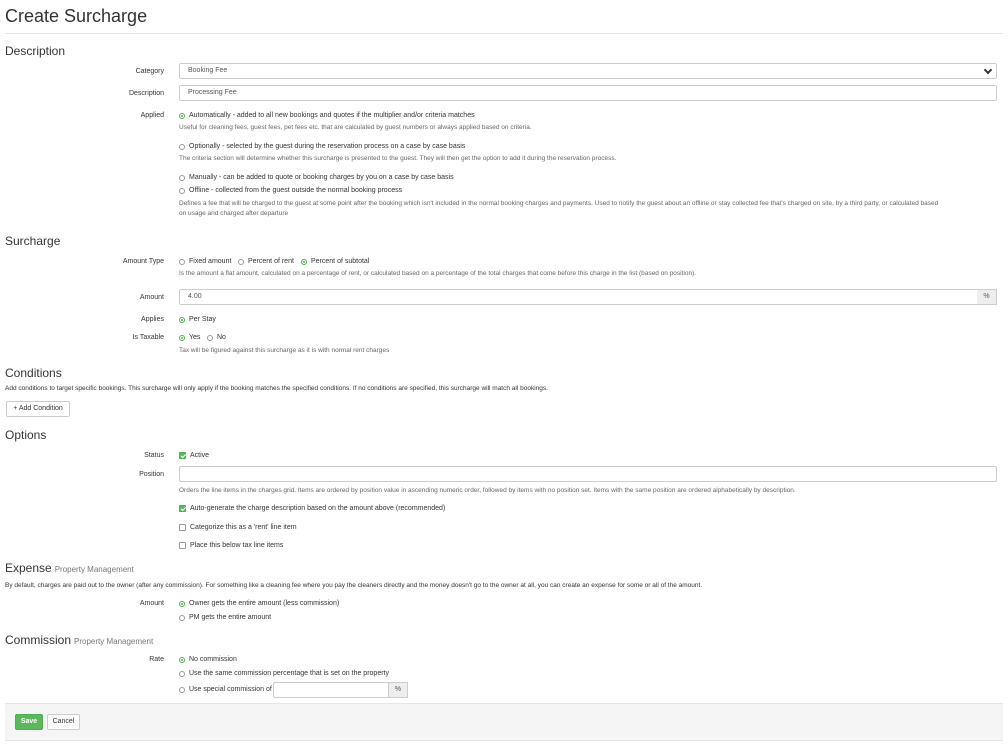 The width and height of the screenshot is (1008, 748). I want to click on rate-no-commission: No commission, so click(208, 659).